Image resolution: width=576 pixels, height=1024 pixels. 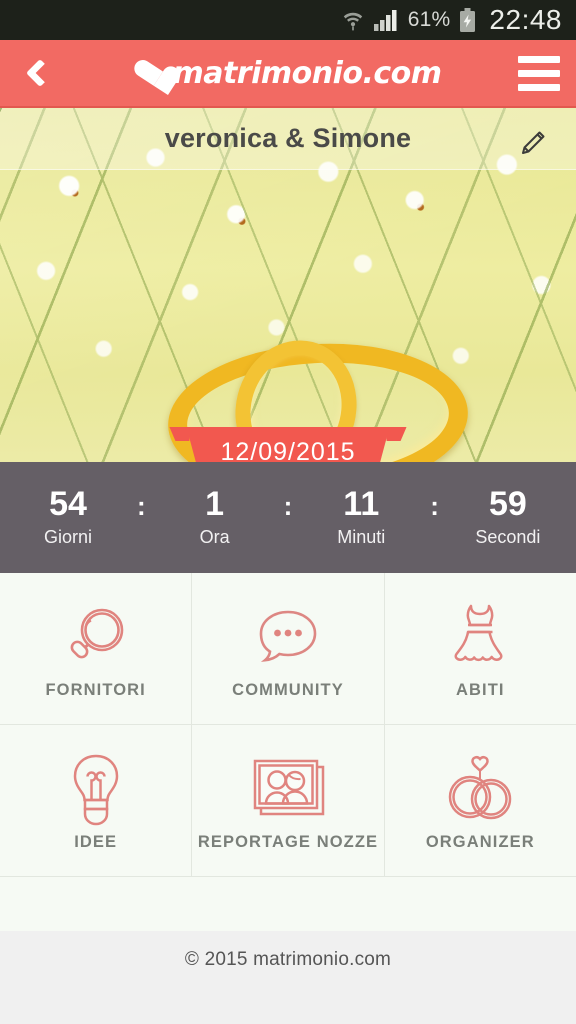 I want to click on copyright-label: © 2015 matrimonio.com, so click(x=288, y=959).